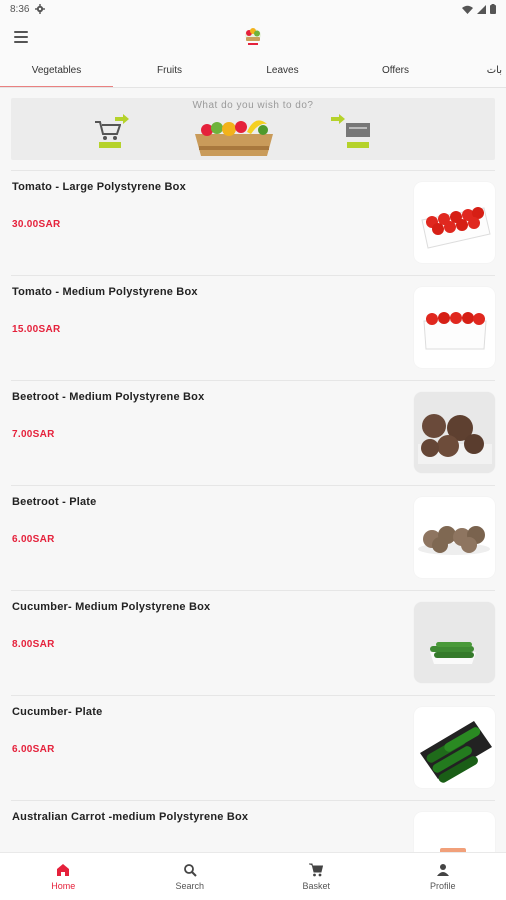 The image size is (506, 900). What do you see at coordinates (33, 644) in the screenshot?
I see `product-price: 8.00SAR` at bounding box center [33, 644].